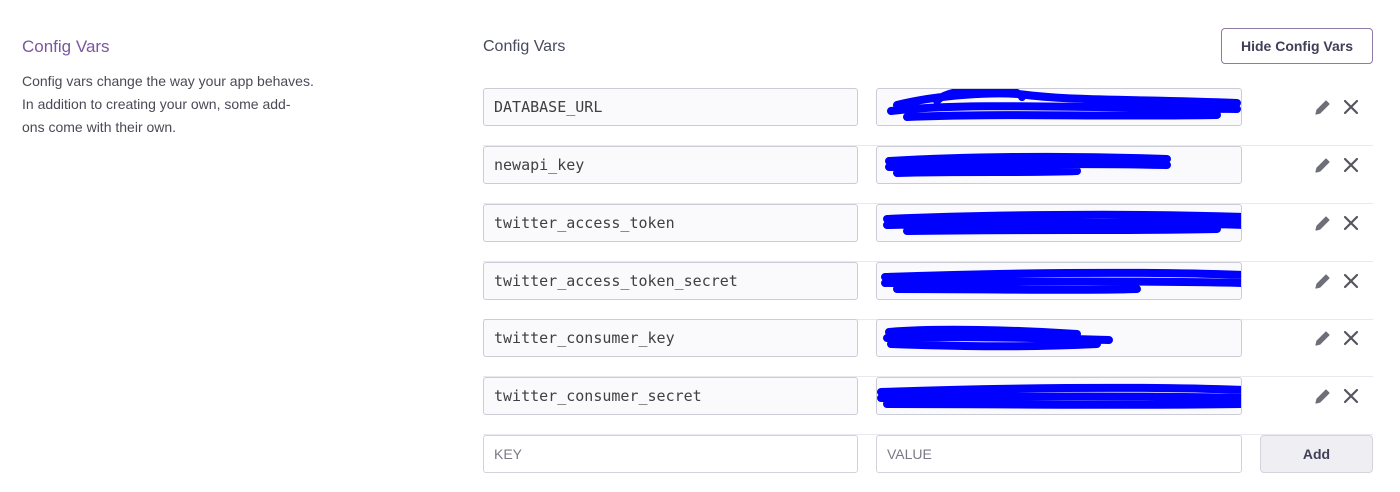 This screenshot has height=492, width=1400. I want to click on config-var-row: newapi_key, so click(928, 175).